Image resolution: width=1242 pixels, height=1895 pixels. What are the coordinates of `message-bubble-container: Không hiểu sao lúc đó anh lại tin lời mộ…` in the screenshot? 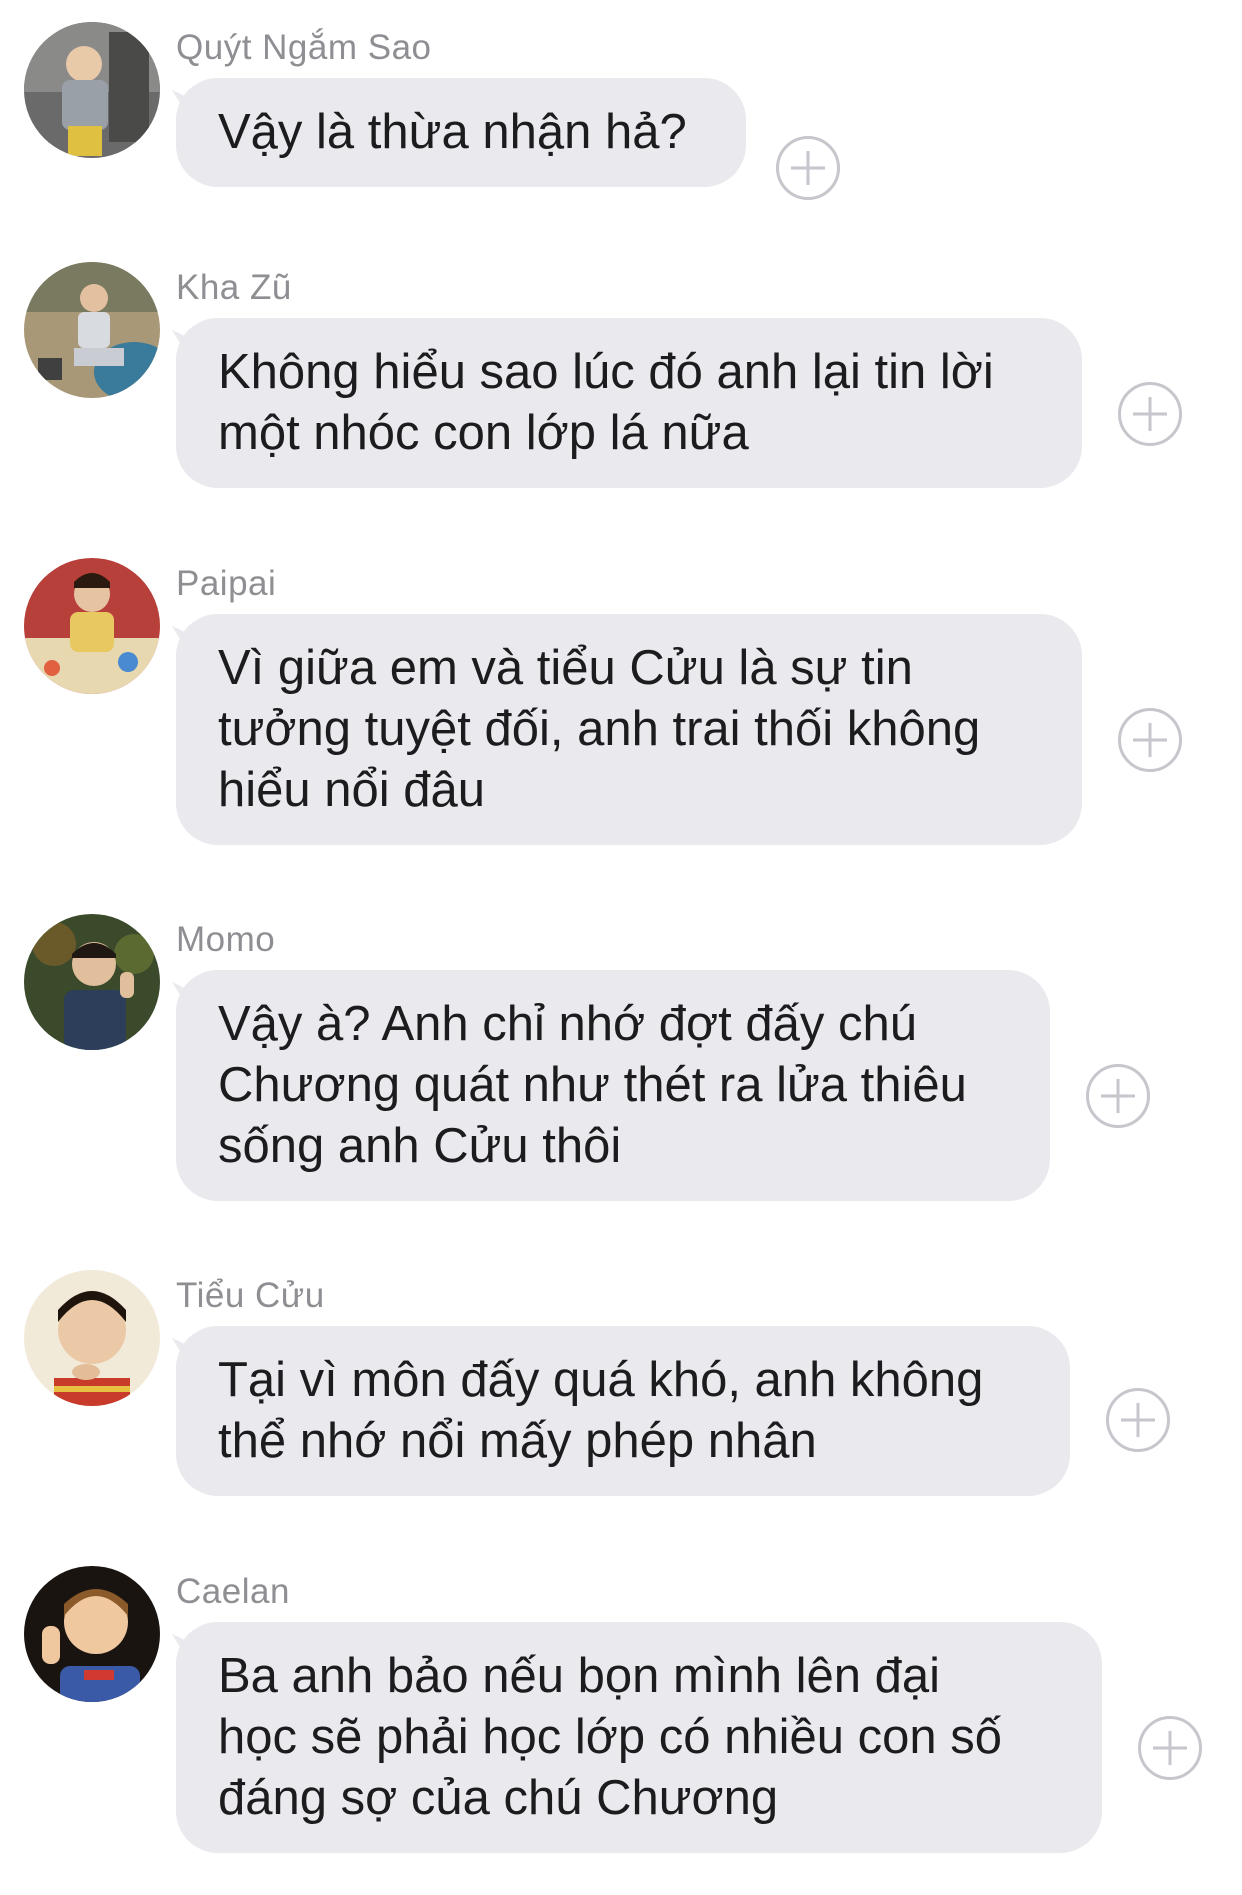 It's located at (627, 403).